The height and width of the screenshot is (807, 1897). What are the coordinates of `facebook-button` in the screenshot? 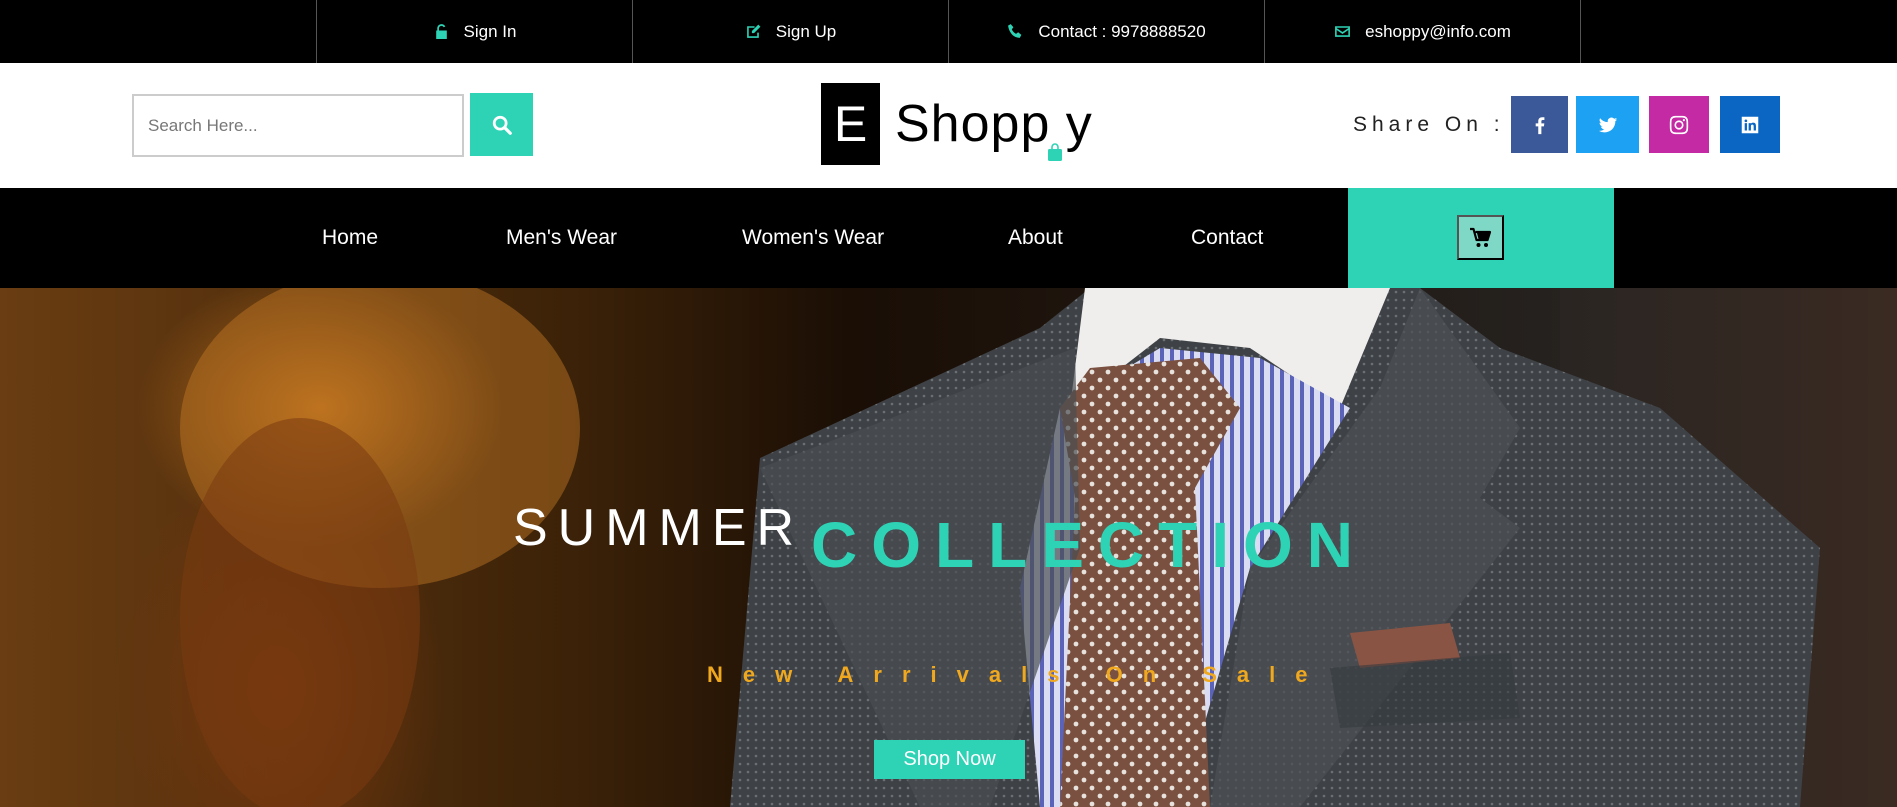 It's located at (1539, 124).